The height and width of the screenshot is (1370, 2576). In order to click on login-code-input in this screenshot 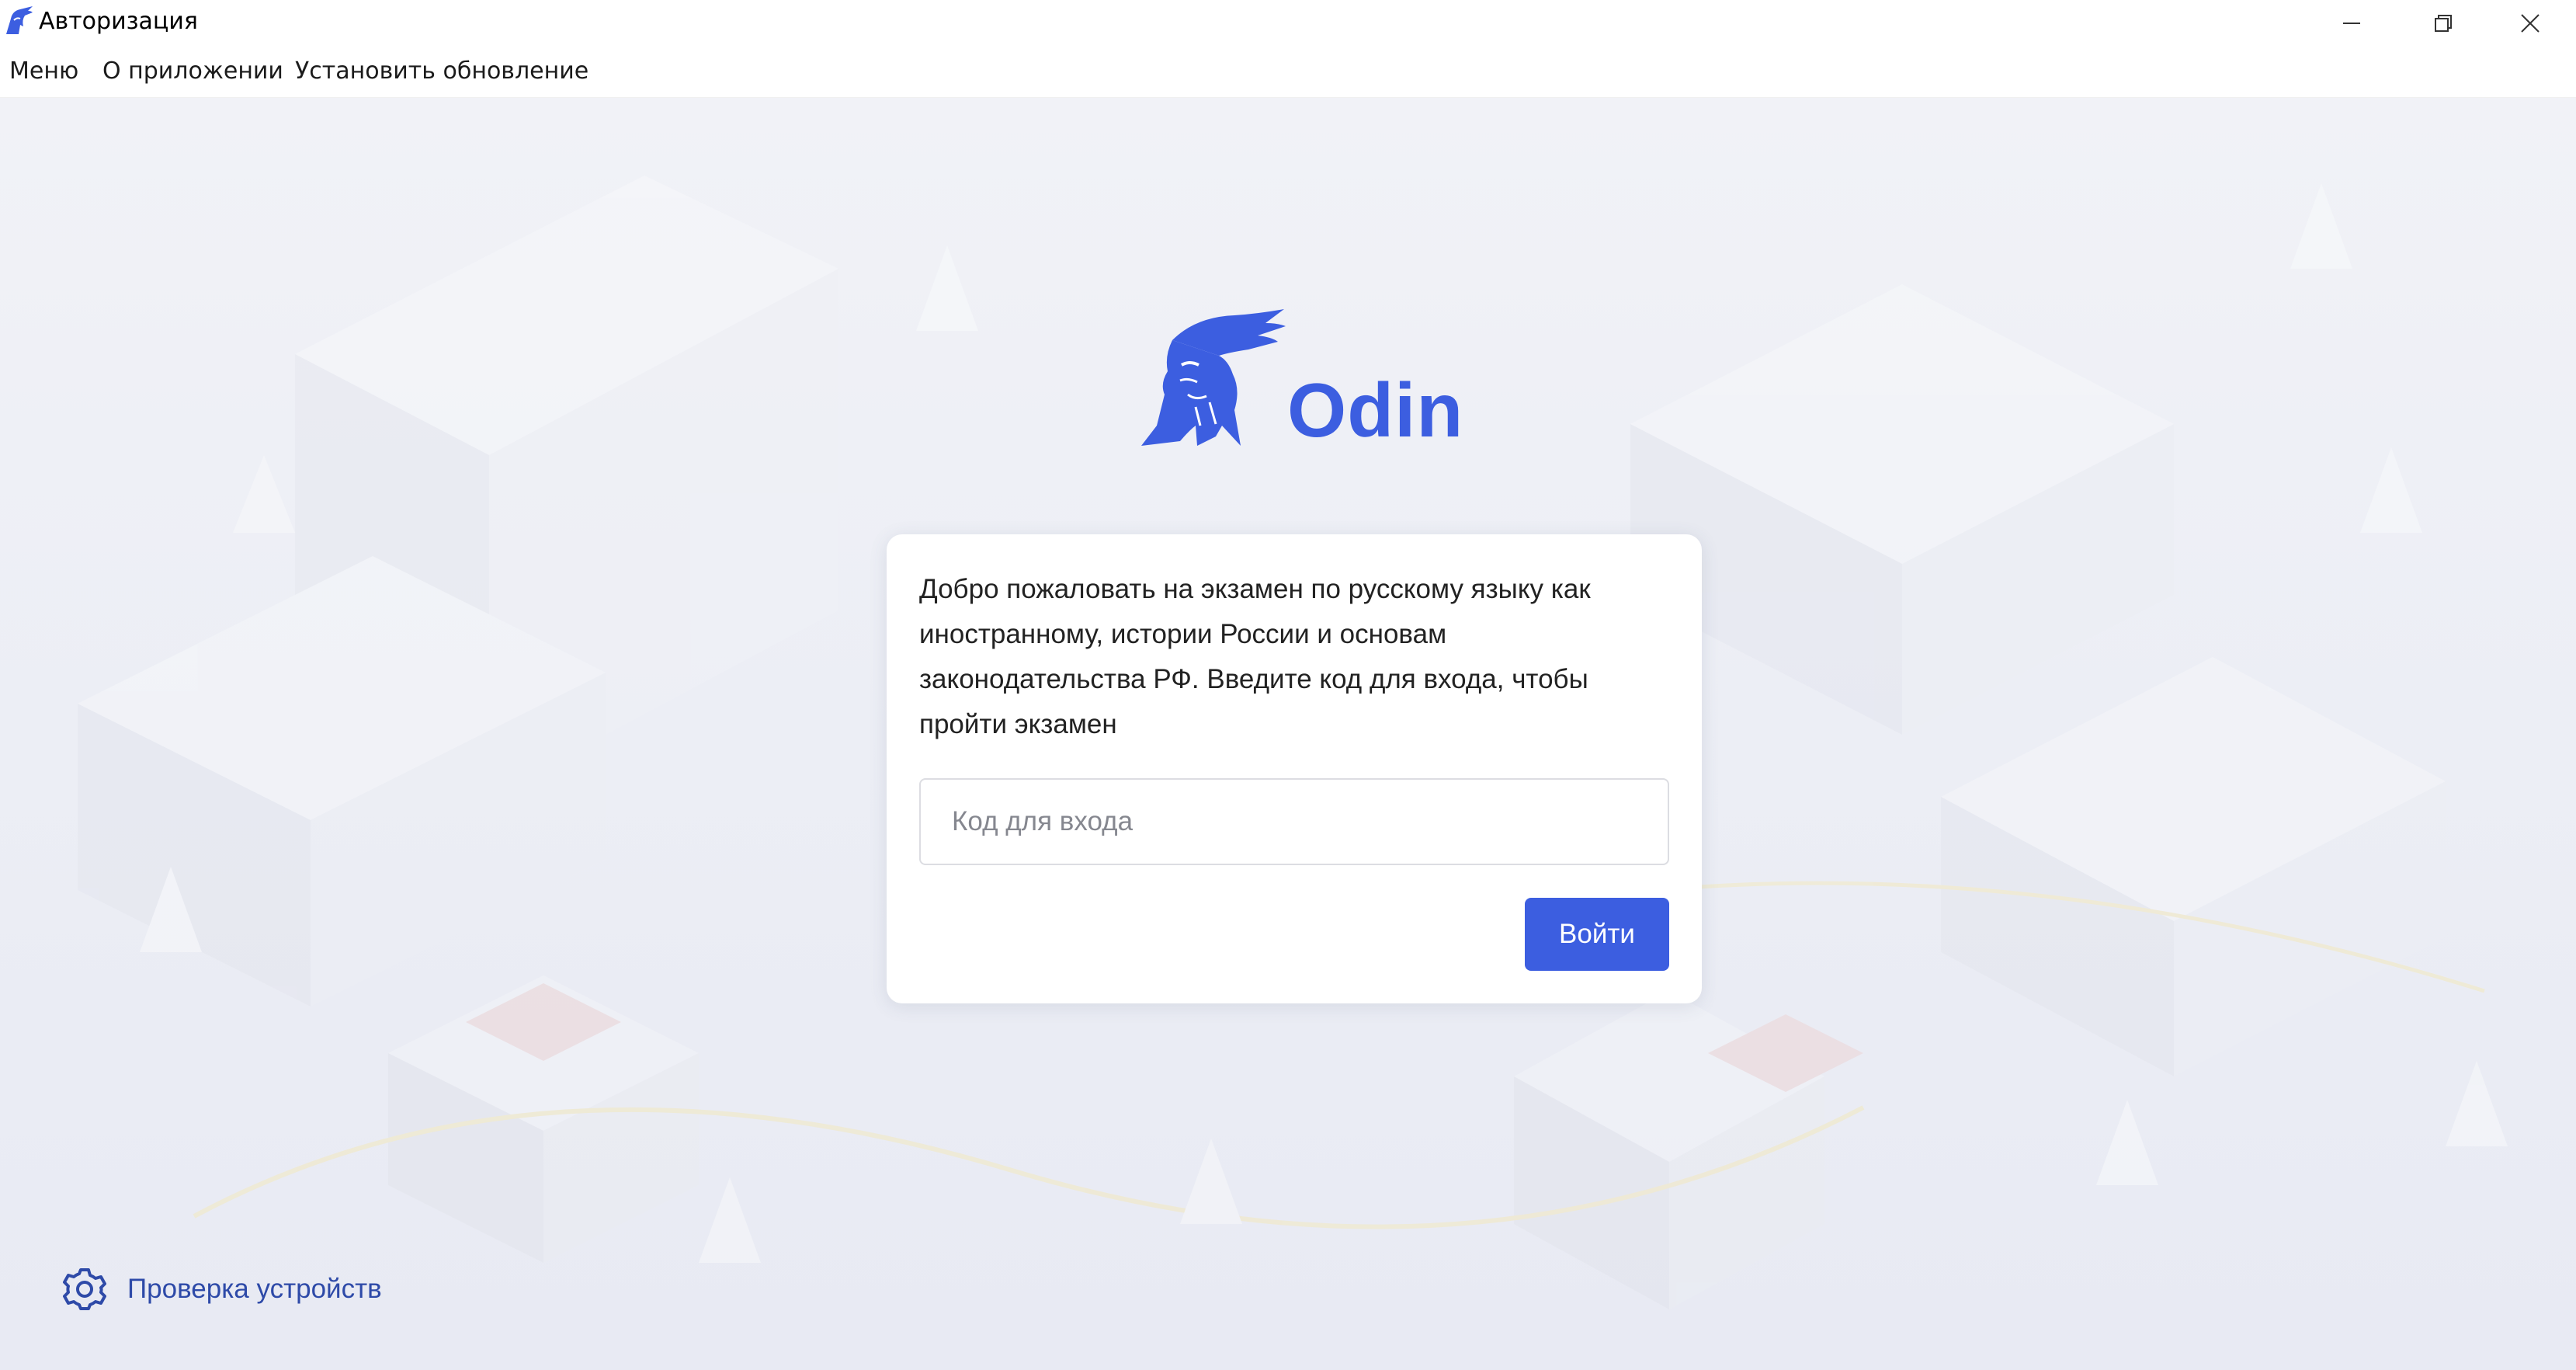, I will do `click(1294, 822)`.